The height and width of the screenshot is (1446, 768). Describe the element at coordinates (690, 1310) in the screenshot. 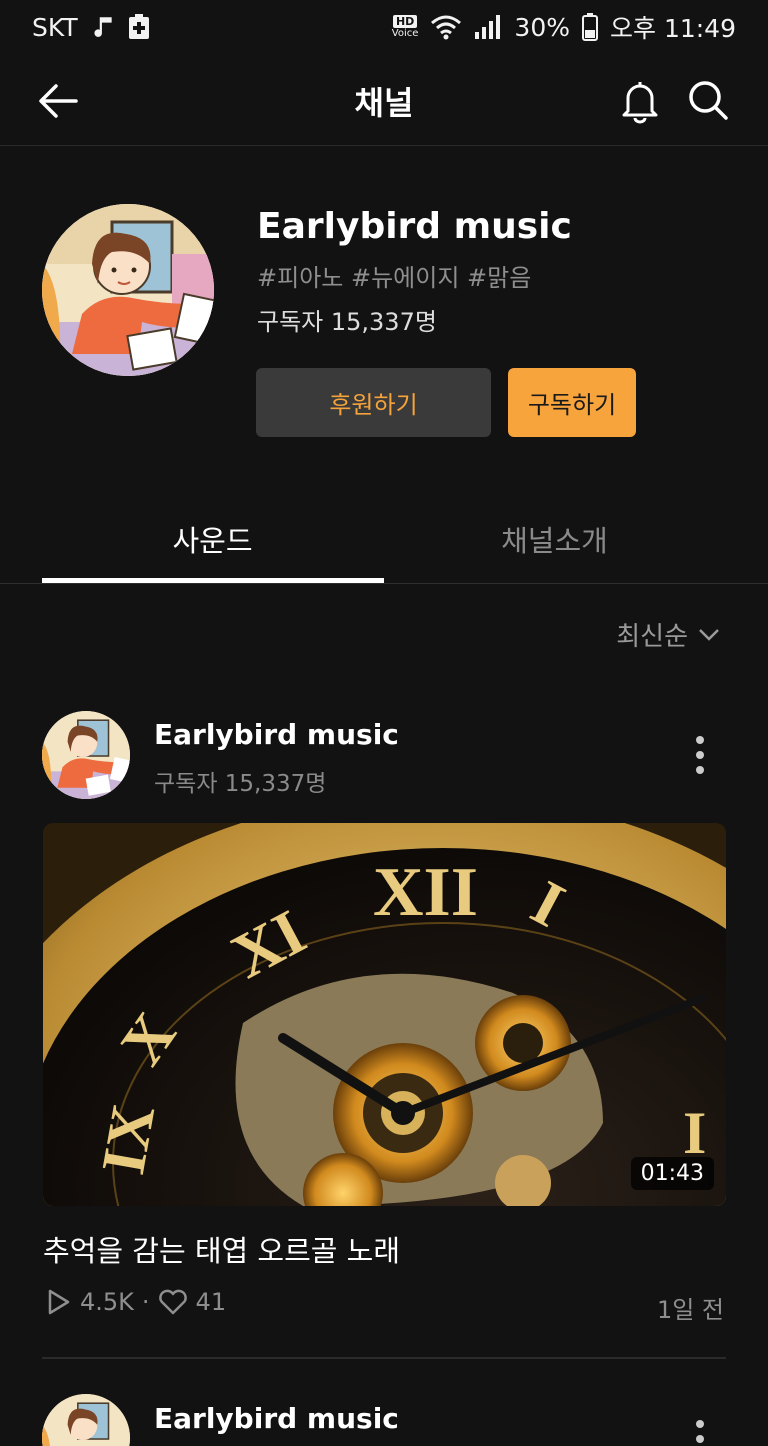

I see `post-time: 1일 전` at that location.